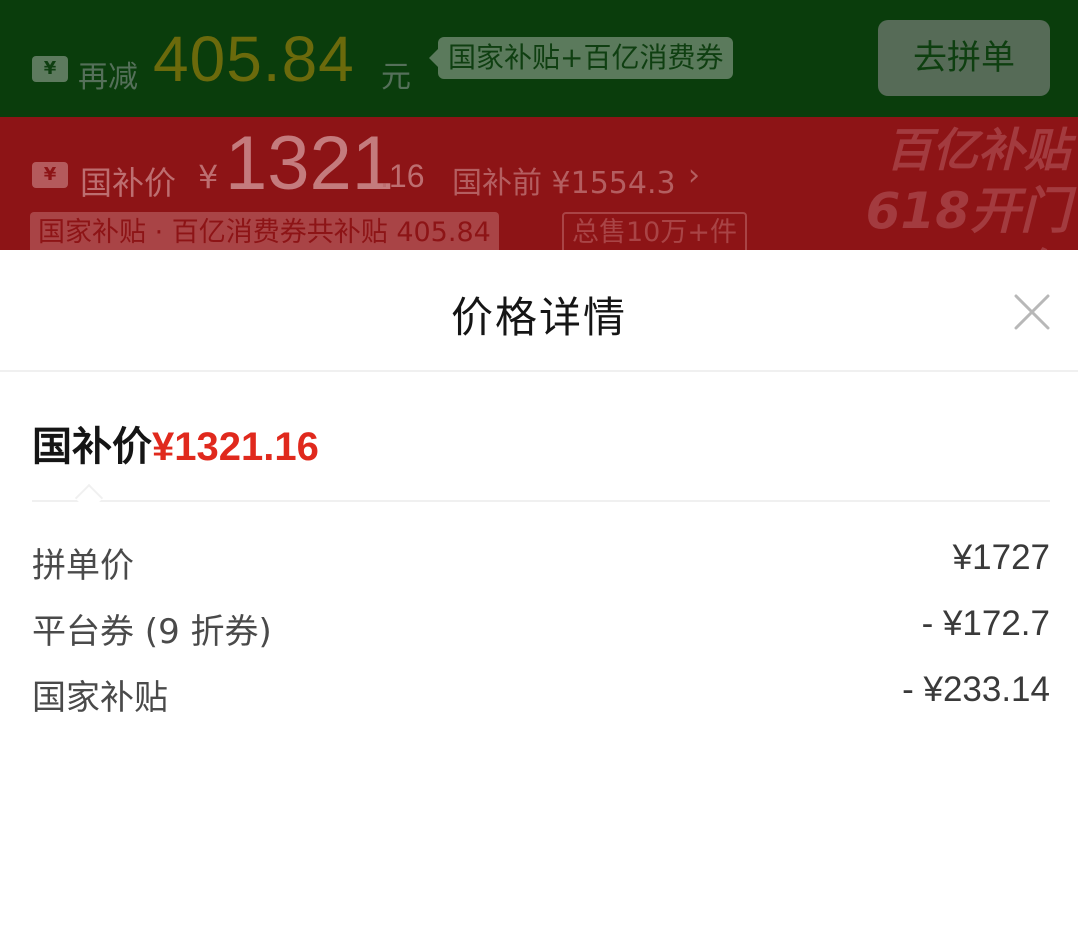  I want to click on row-value: - ¥233.14, so click(976, 689).